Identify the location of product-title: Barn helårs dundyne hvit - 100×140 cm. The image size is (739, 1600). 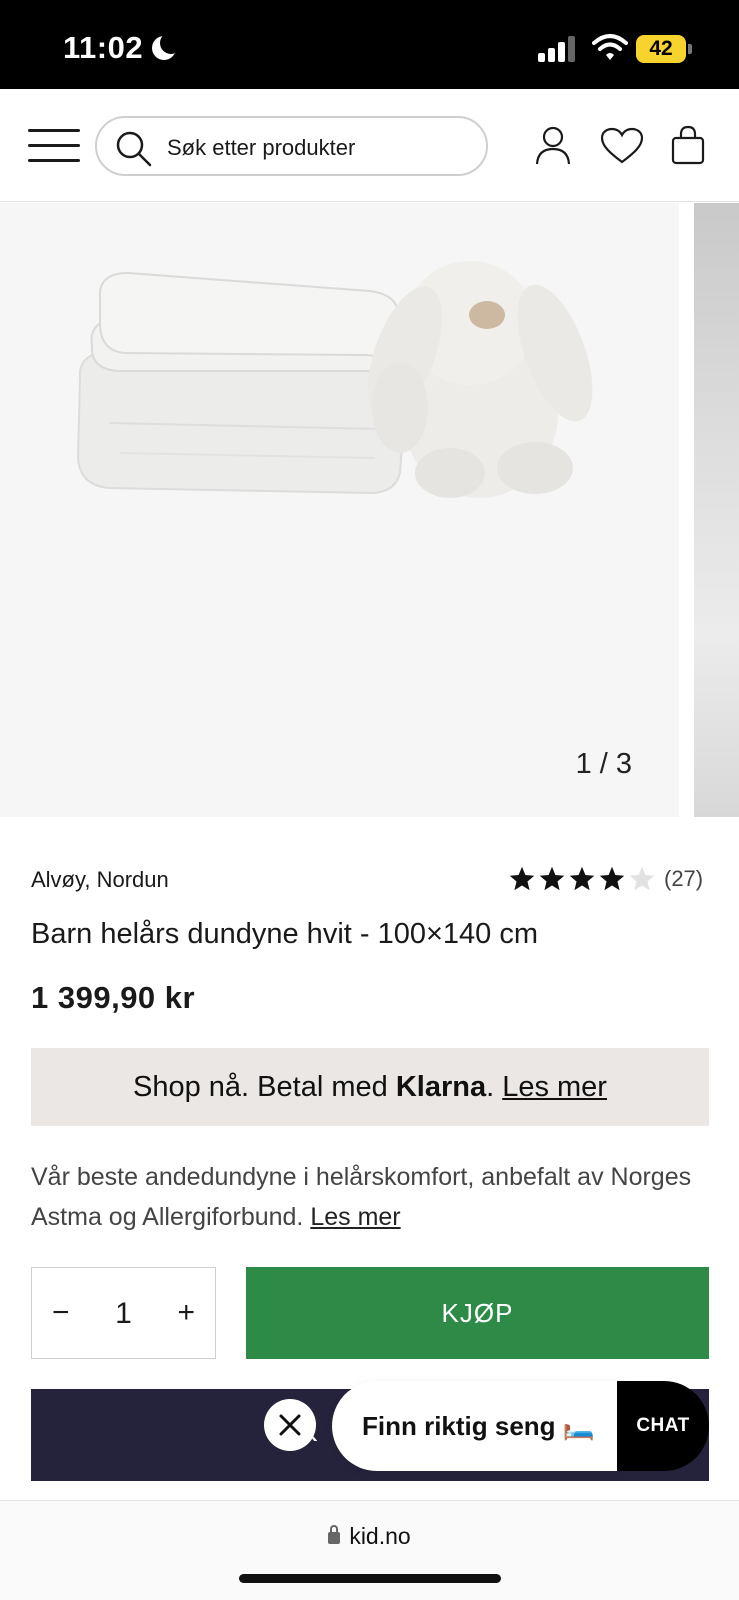
(285, 934).